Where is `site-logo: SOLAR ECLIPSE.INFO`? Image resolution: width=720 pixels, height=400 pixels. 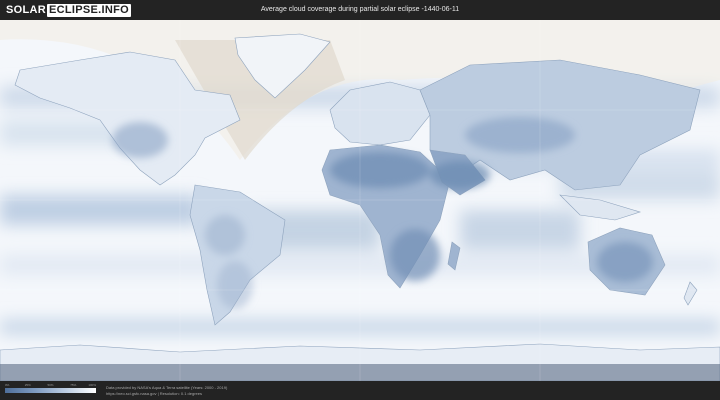
site-logo: SOLAR ECLIPSE.INFO is located at coordinates (68, 10).